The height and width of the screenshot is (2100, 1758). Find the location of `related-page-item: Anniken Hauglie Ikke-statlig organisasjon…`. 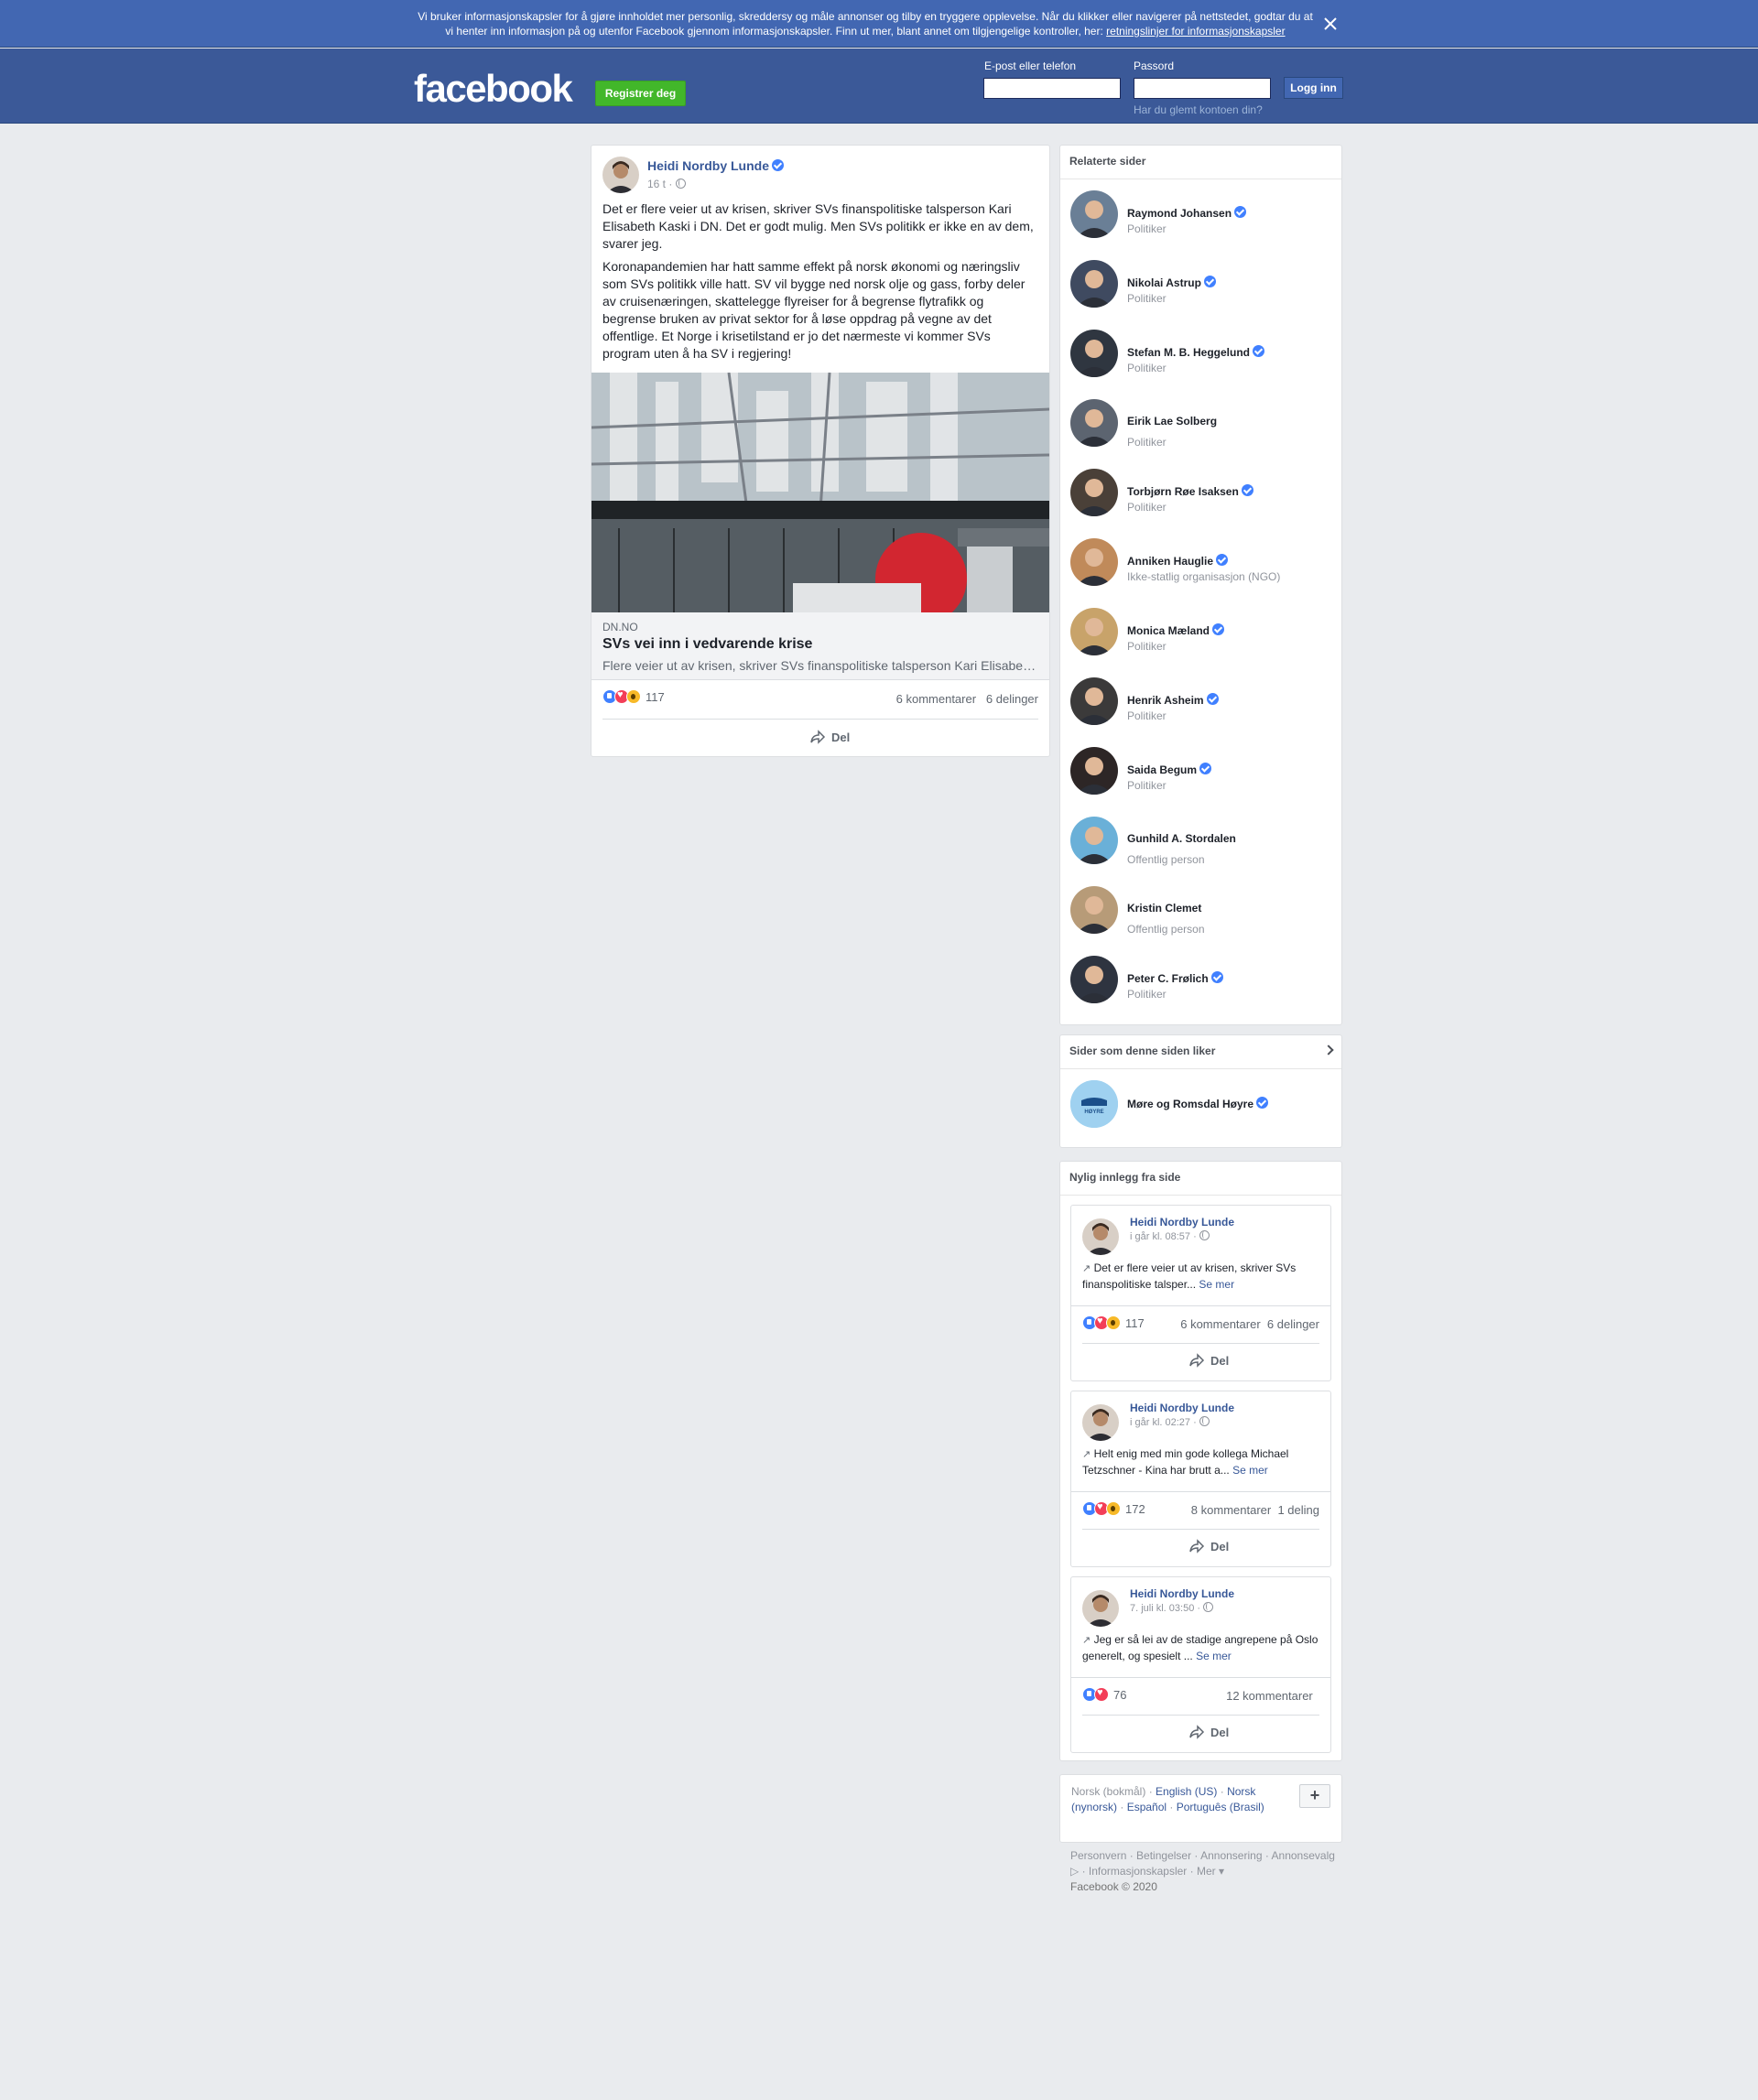

related-page-item: Anniken Hauglie Ikke-statlig organisasjon… is located at coordinates (1201, 562).